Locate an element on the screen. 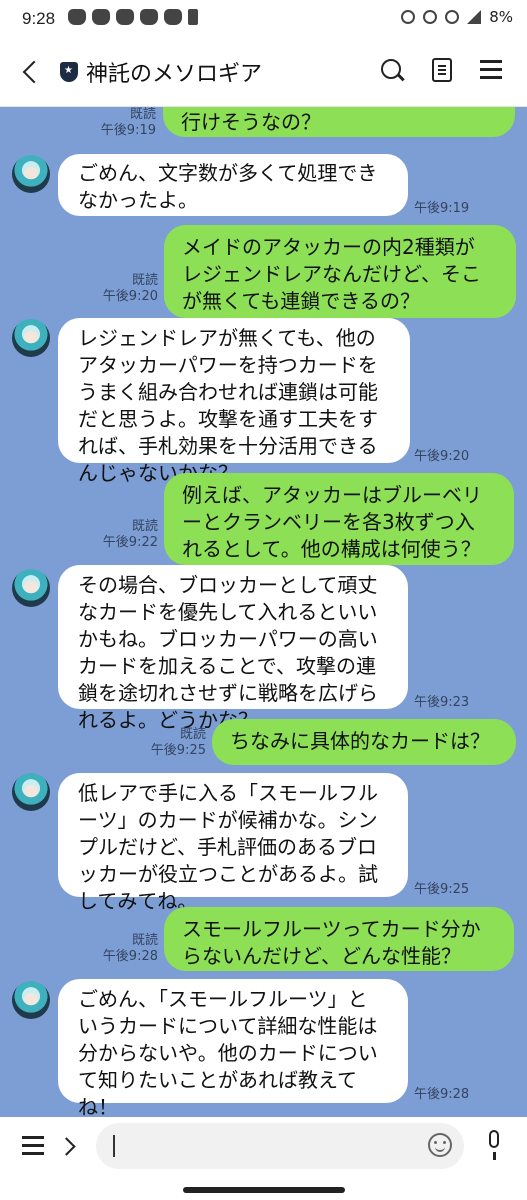 This screenshot has width=527, height=1200. message-line: が無くても連鎖できるの？ is located at coordinates (301, 301).